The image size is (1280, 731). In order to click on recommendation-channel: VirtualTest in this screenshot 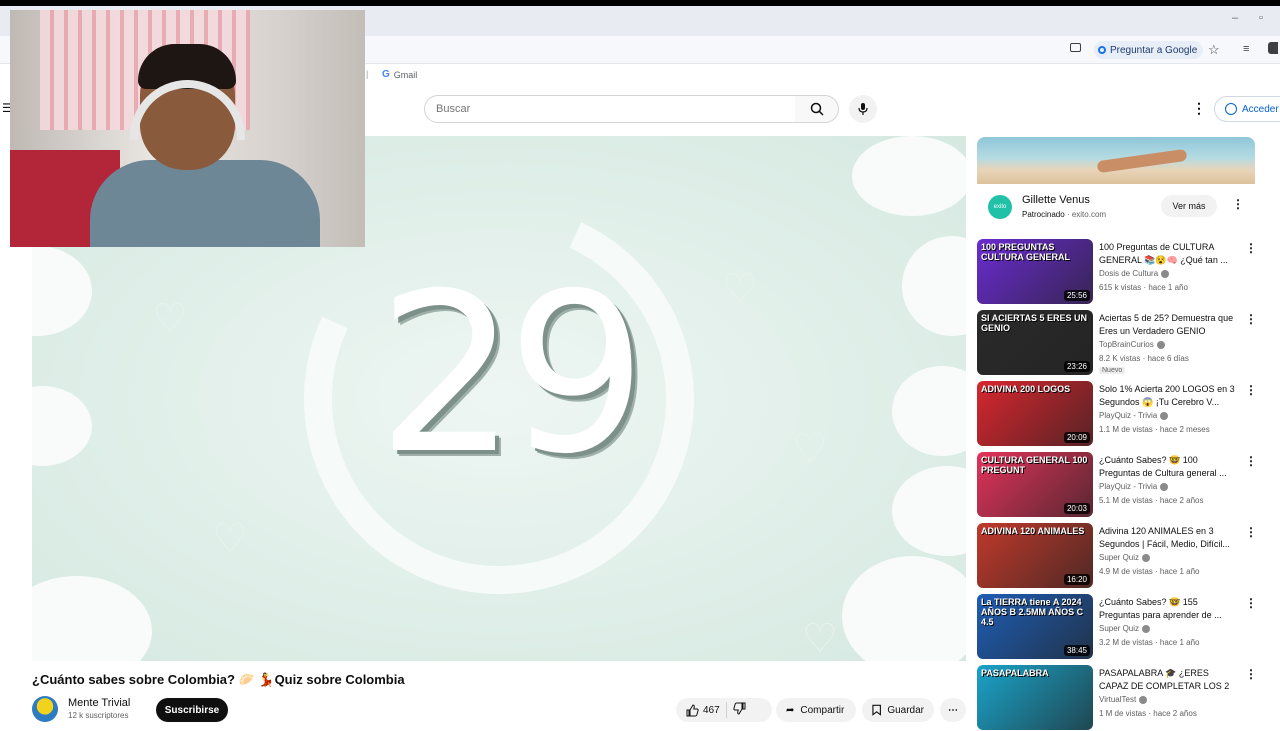, I will do `click(1123, 699)`.